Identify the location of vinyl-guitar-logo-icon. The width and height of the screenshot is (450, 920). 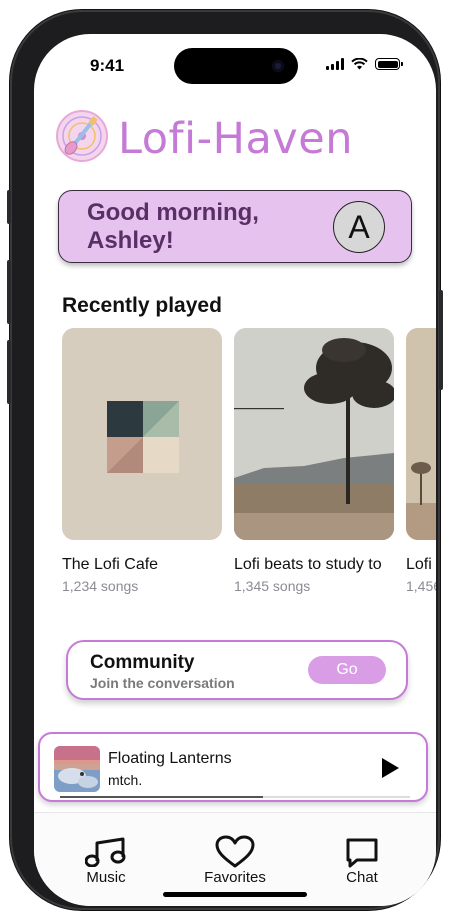
(82, 136).